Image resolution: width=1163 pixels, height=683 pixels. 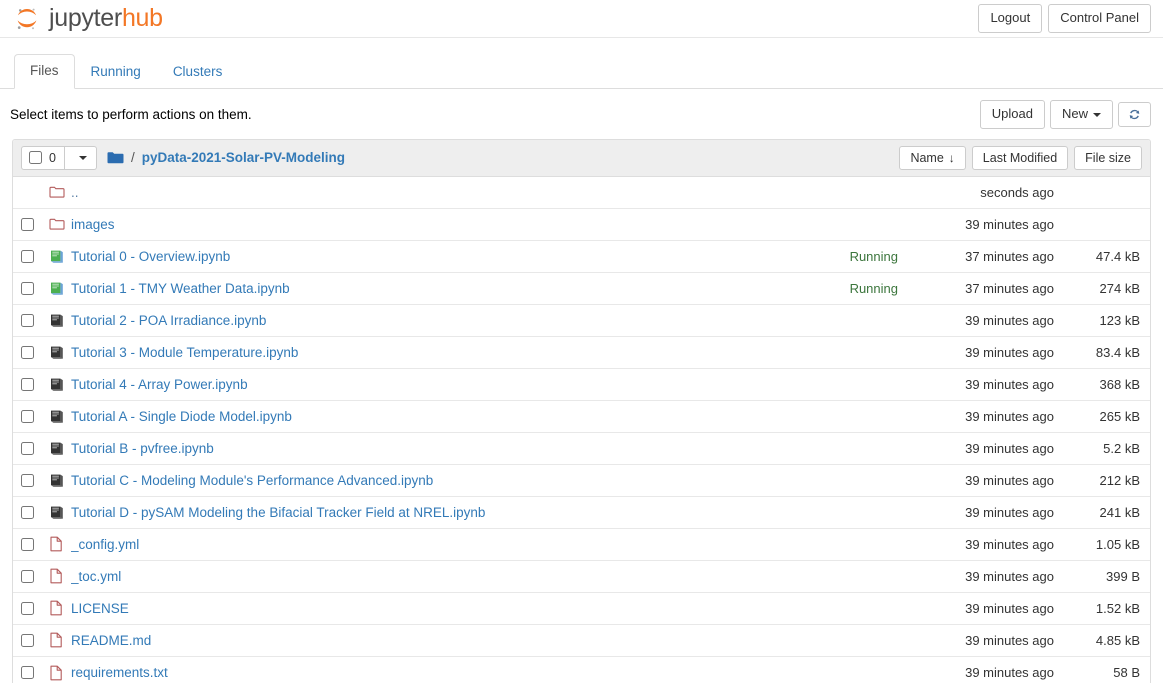 I want to click on file-name-link: requirements.txt, so click(x=484, y=672).